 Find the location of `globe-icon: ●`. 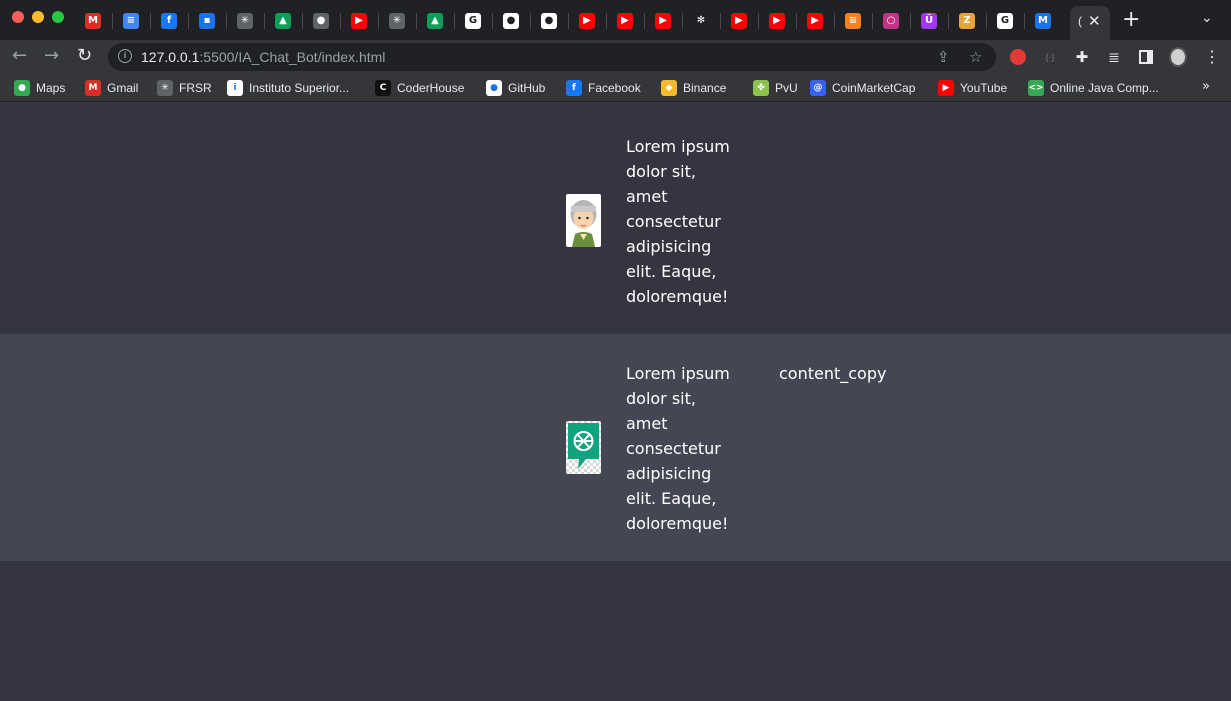

globe-icon: ● is located at coordinates (321, 21).